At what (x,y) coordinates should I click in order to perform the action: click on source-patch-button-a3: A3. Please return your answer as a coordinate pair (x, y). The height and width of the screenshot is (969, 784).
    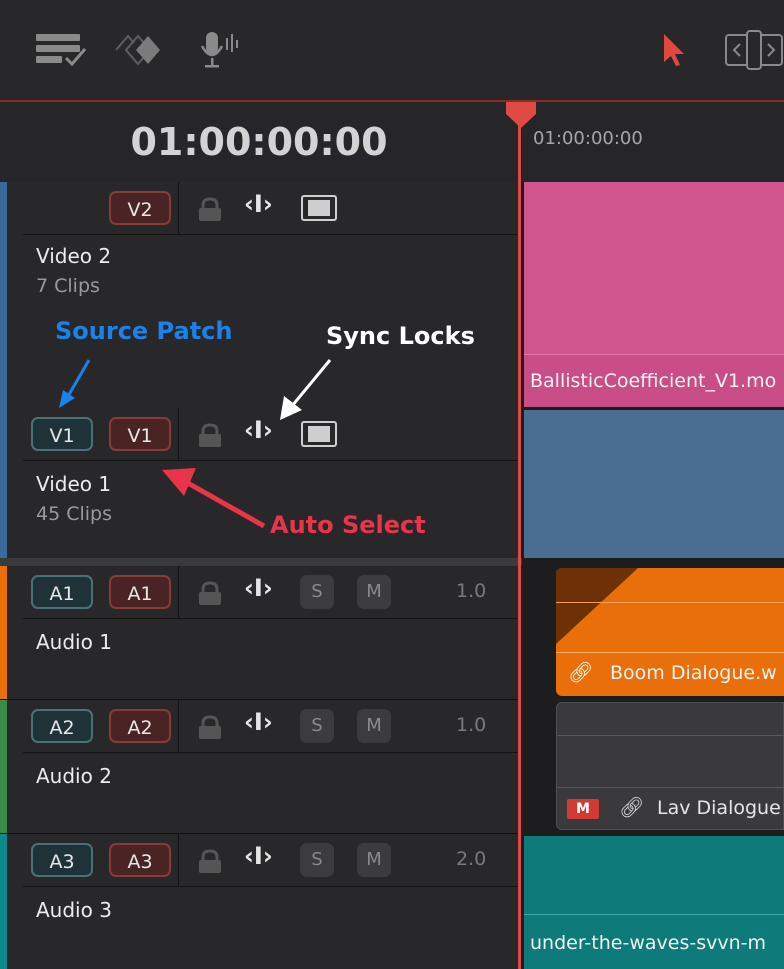
    Looking at the image, I should click on (62, 860).